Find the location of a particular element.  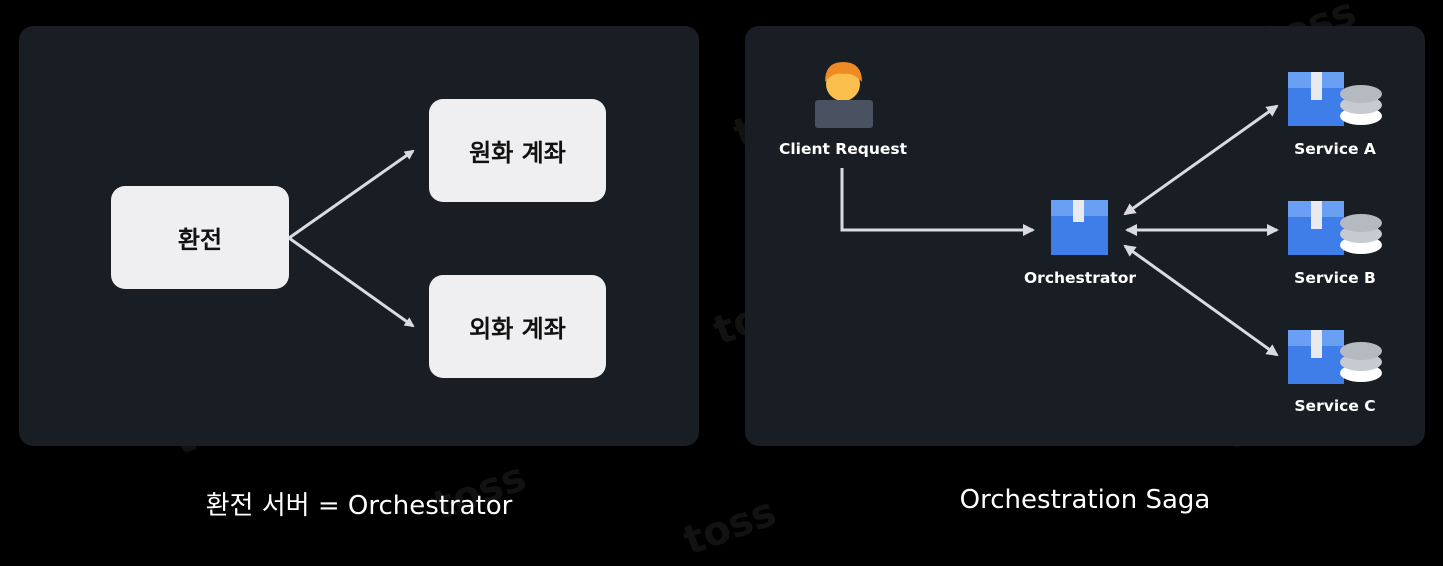

service-c-label: Service C is located at coordinates (1335, 406).